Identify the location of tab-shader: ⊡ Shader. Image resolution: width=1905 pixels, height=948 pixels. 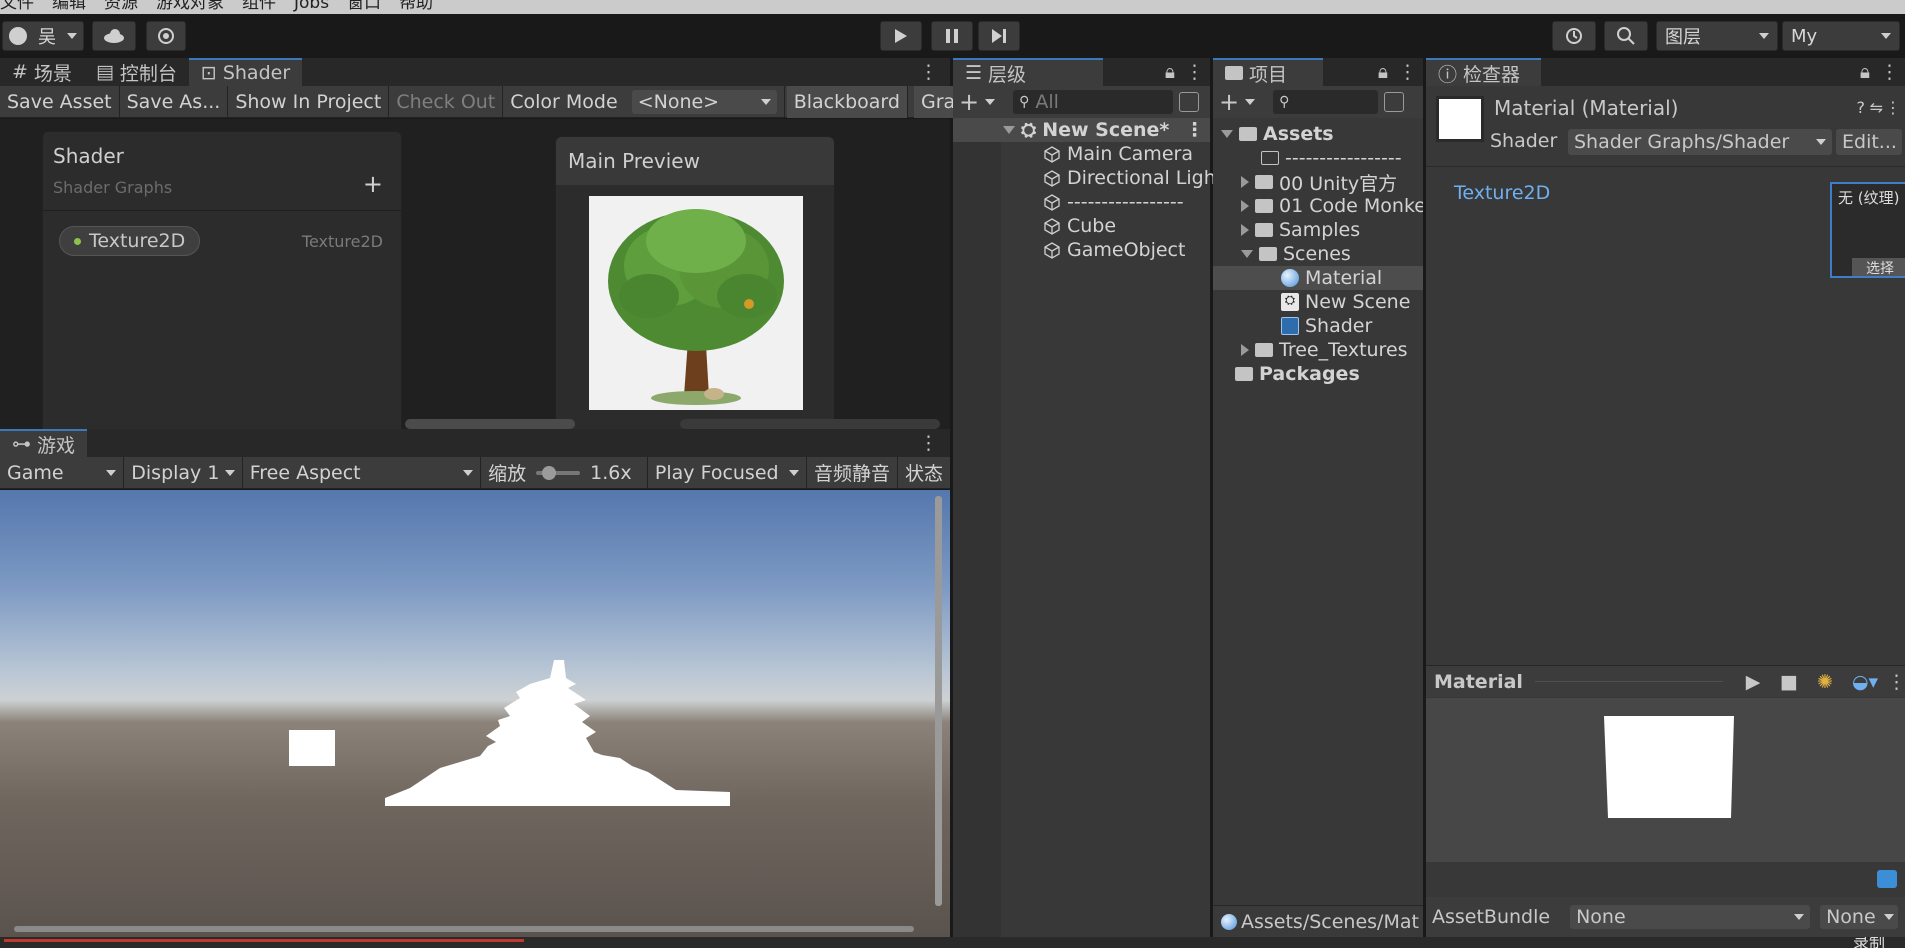
(245, 72).